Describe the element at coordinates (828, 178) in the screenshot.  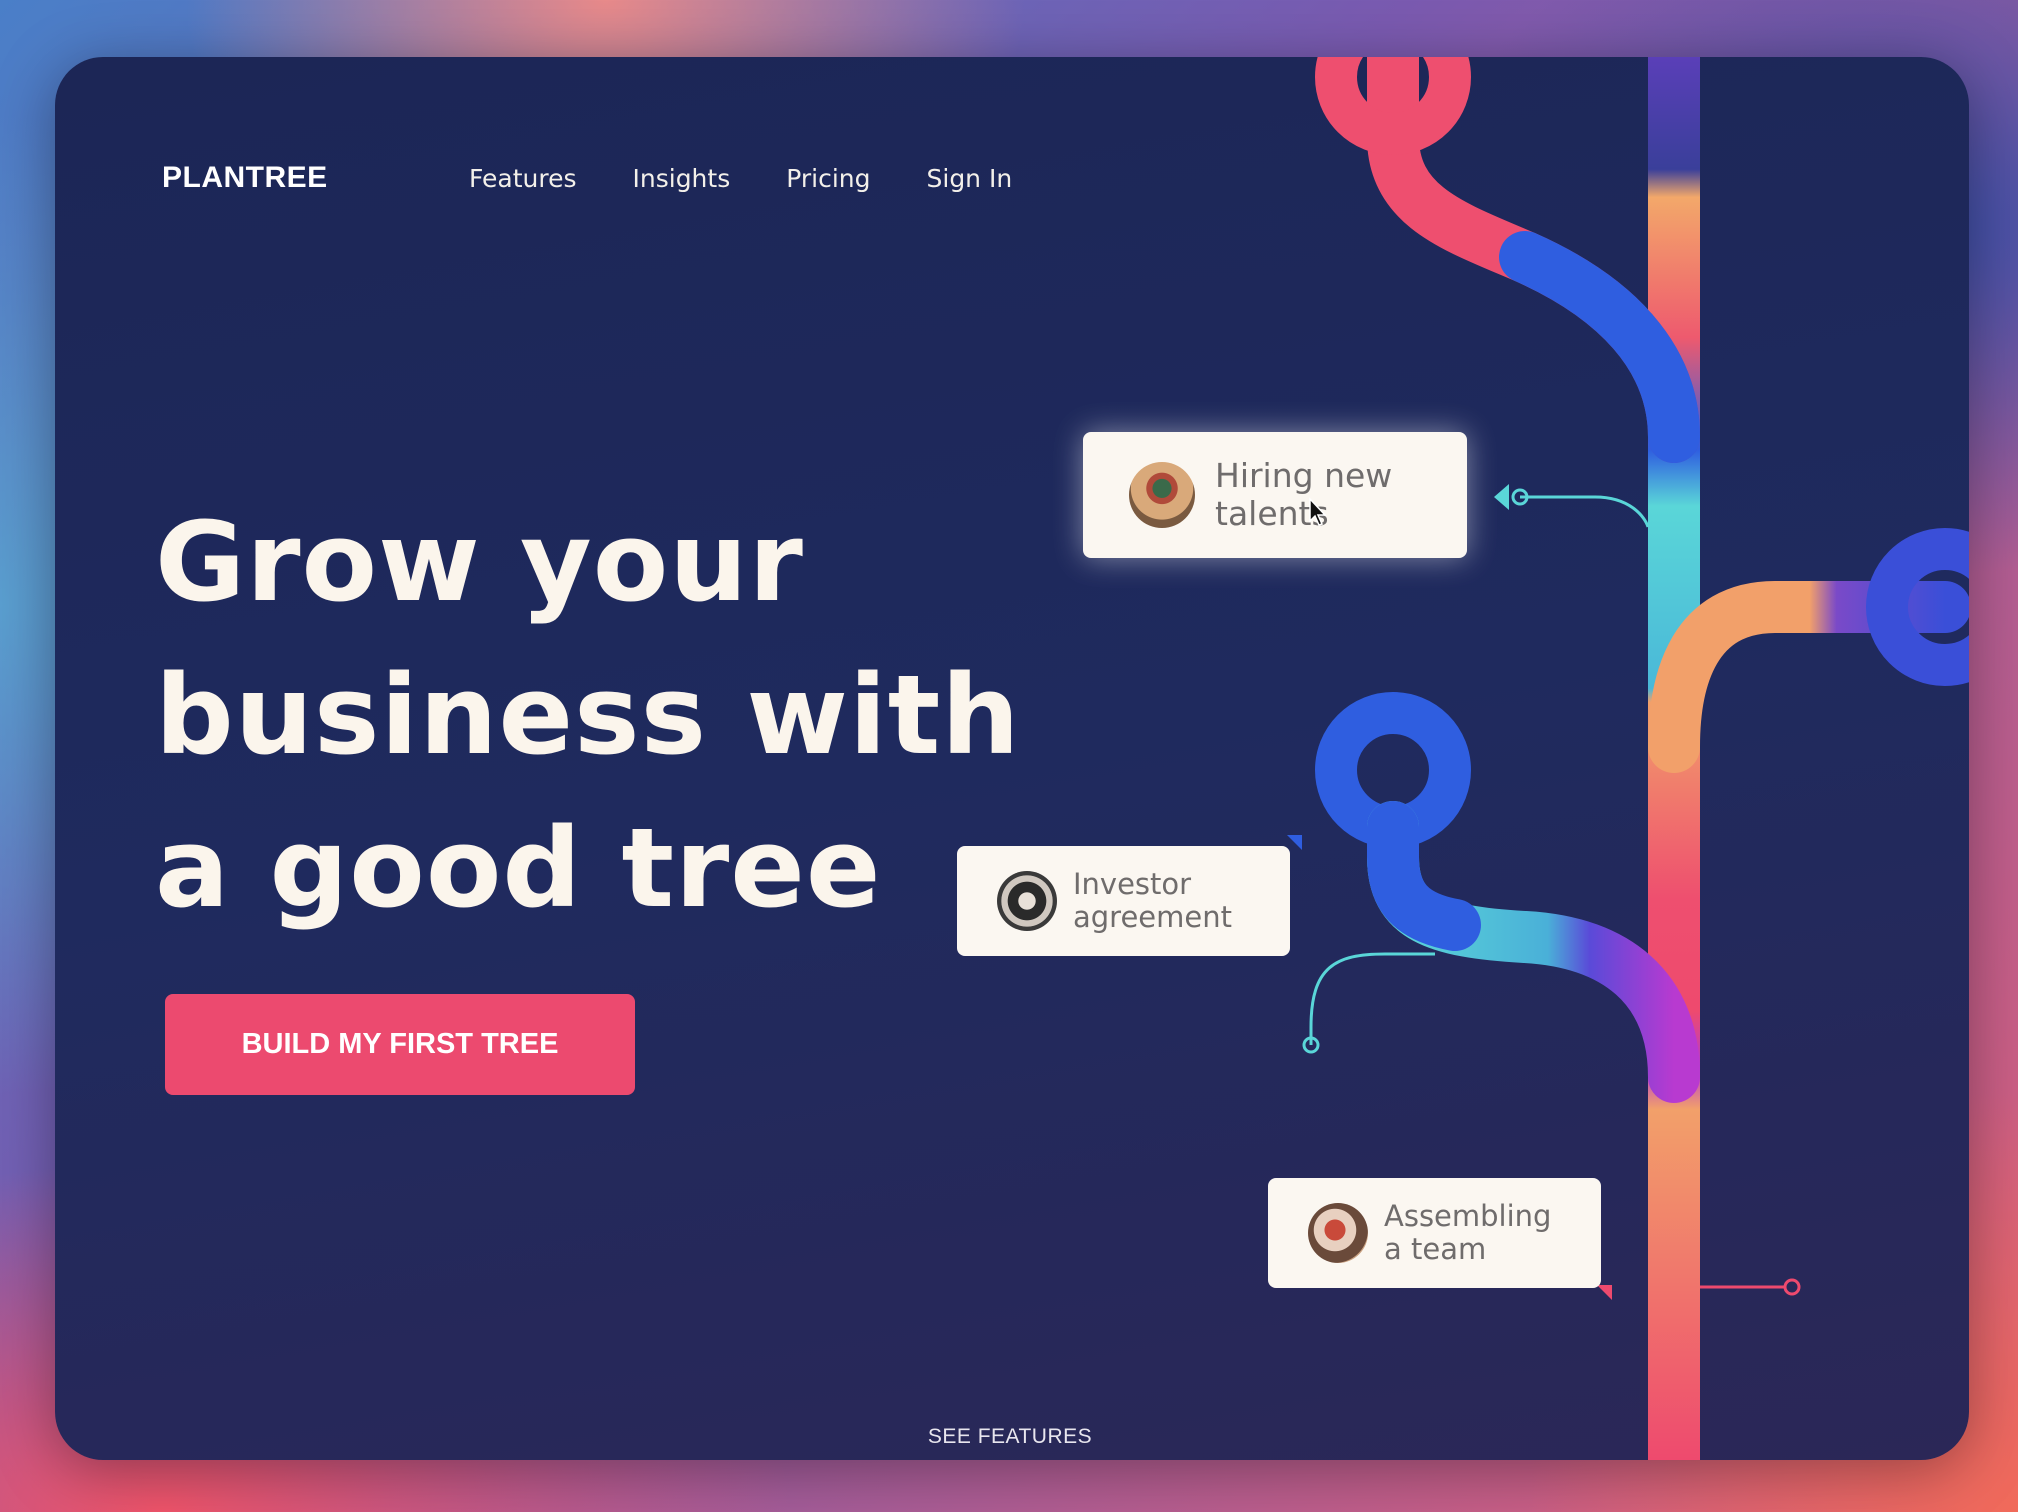
I see `nav-pricing: Pricing` at that location.